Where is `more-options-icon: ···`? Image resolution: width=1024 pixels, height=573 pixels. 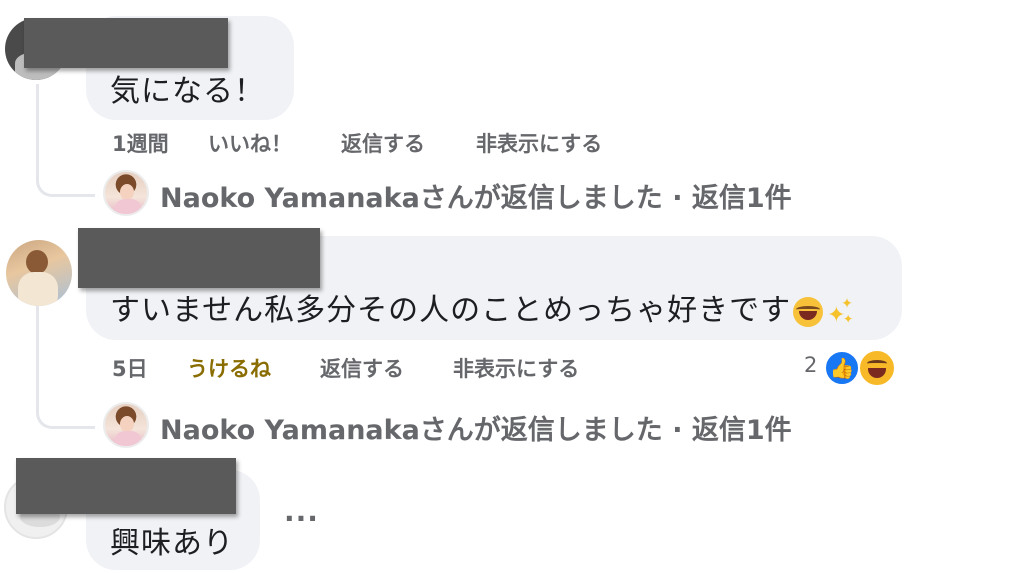
more-options-icon: ··· is located at coordinates (301, 518).